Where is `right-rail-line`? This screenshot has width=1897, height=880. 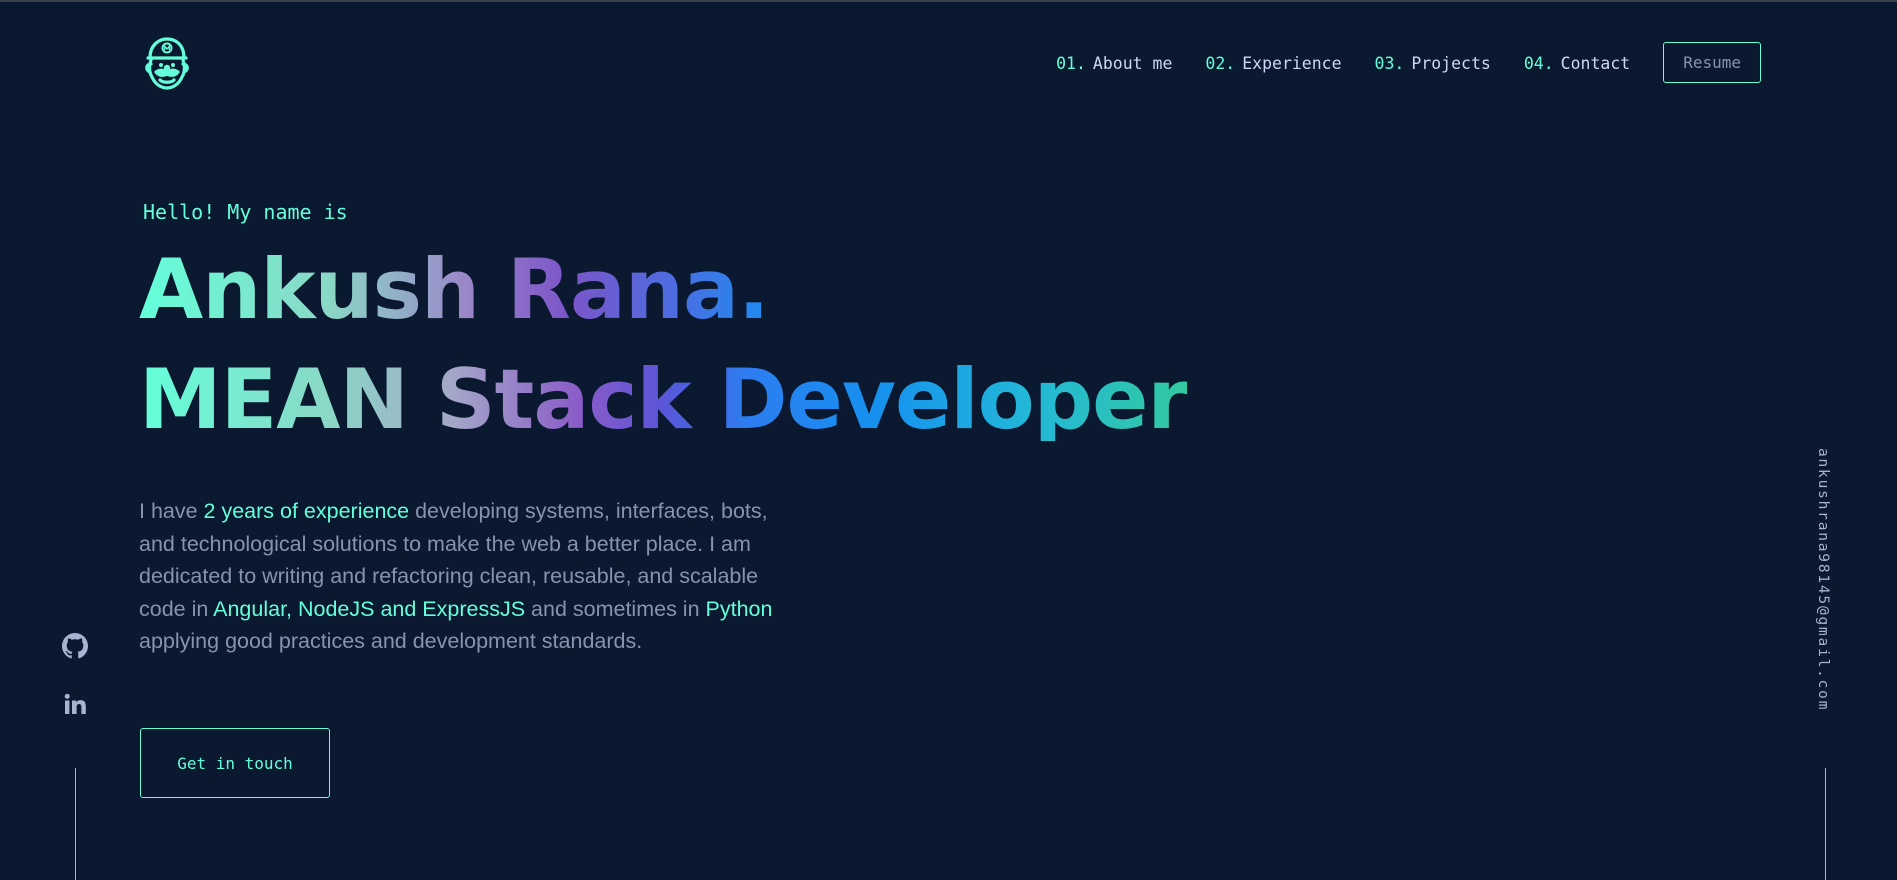
right-rail-line is located at coordinates (1825, 824).